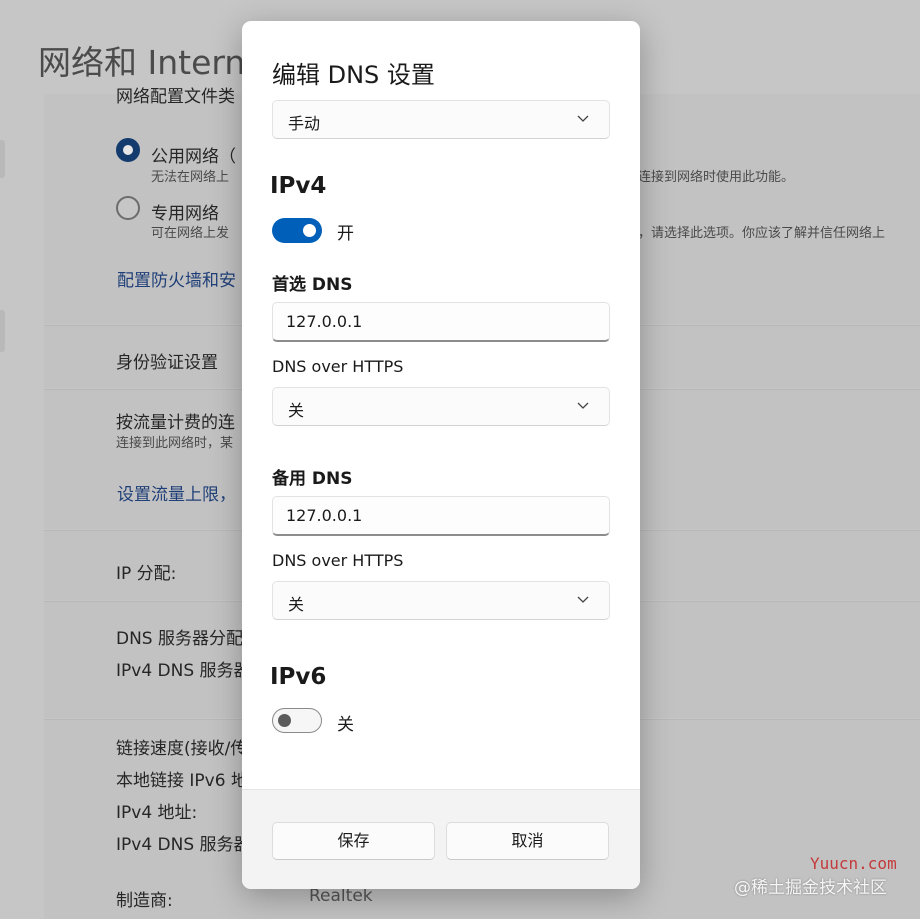 The image size is (920, 919). I want to click on alternate-dns-value: 127.0.0.1, so click(324, 515).